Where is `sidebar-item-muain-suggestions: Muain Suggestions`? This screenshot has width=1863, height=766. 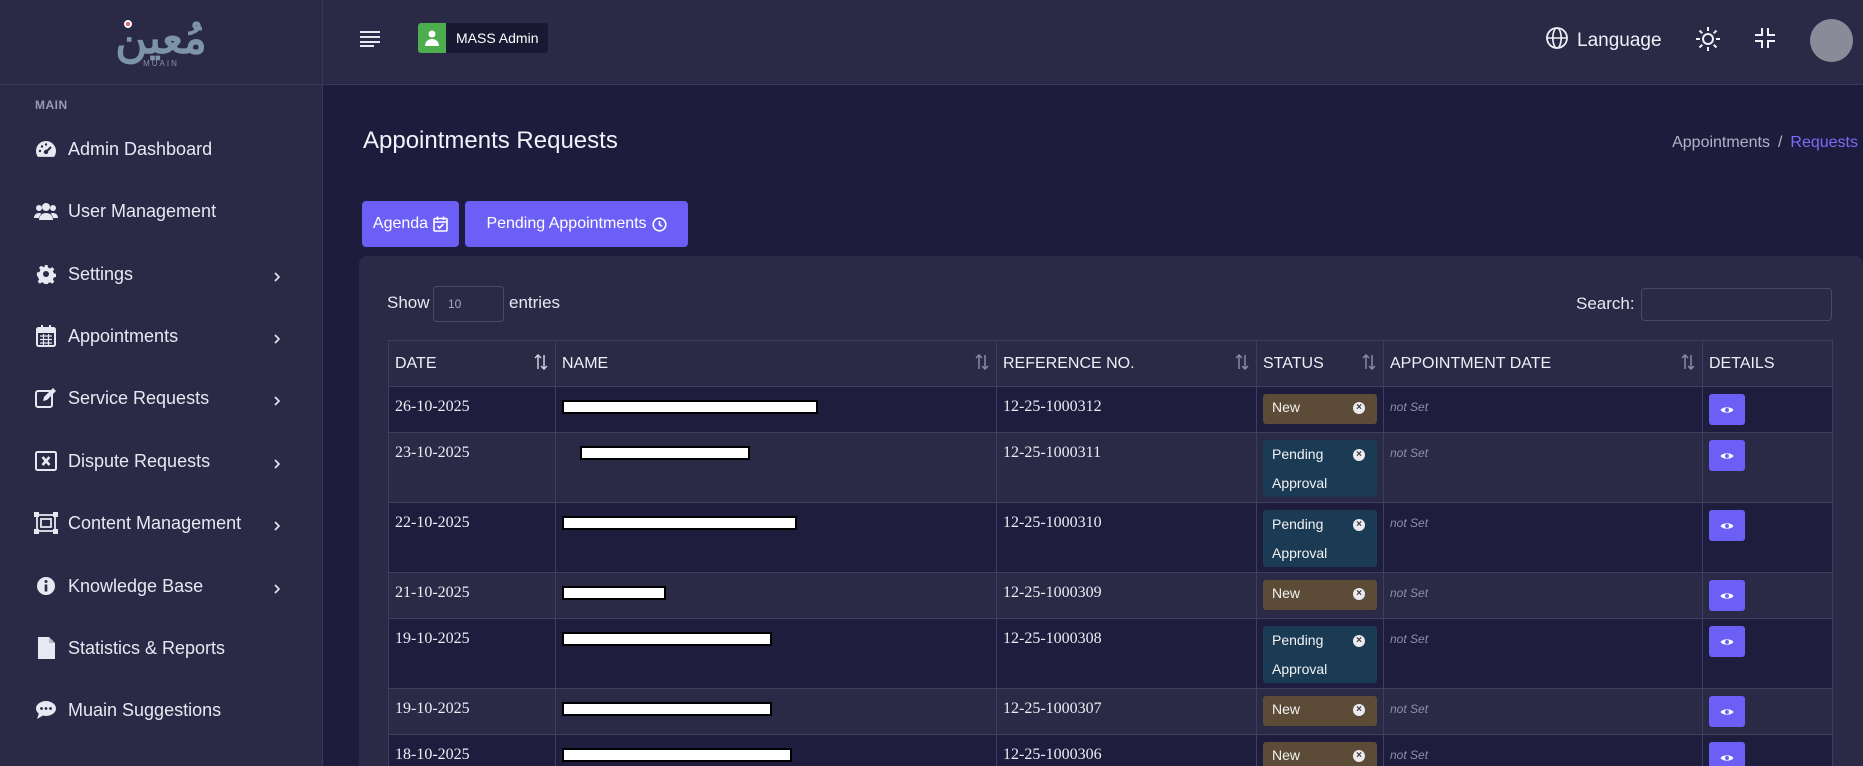 sidebar-item-muain-suggestions: Muain Suggestions is located at coordinates (161, 710).